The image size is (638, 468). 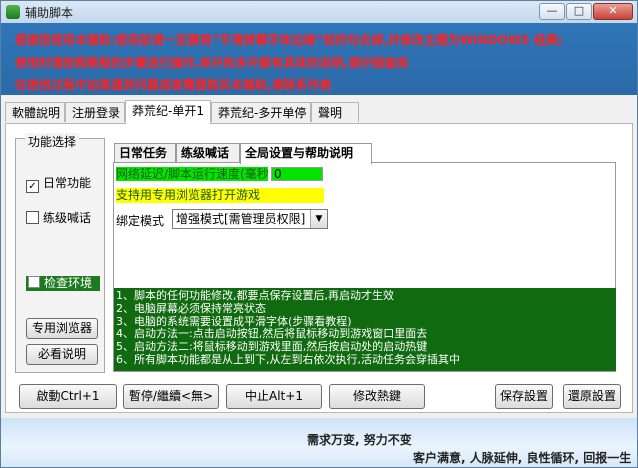 What do you see at coordinates (212, 63) in the screenshot?
I see `notice-line-2: 使用时请按照教程的步骤进行操作,单开和多开都有具体的说明,请仔细查阅` at bounding box center [212, 63].